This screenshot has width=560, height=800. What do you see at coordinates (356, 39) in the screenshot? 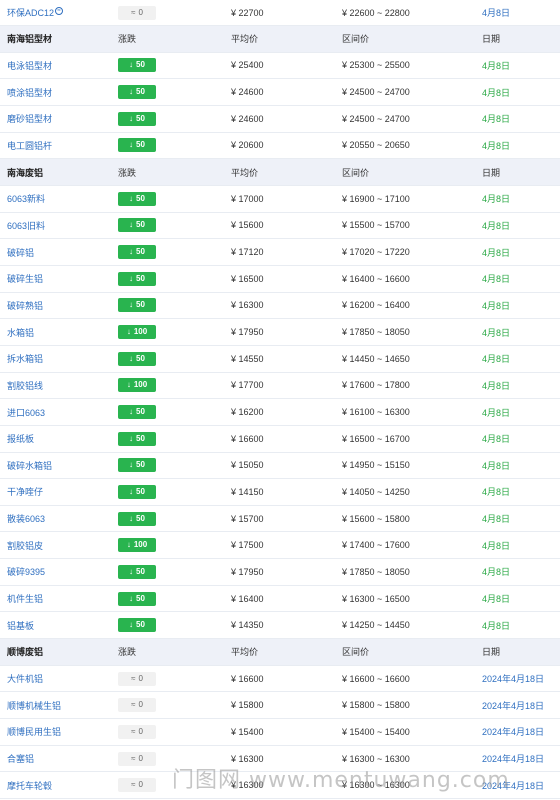
I see `header-range: 区间价` at bounding box center [356, 39].